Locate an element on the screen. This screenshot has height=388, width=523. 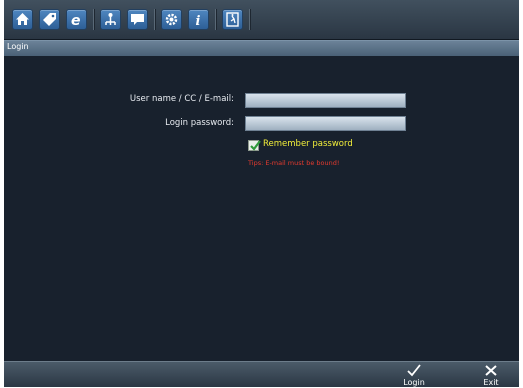
exit-button-label: Exit is located at coordinates (491, 382).